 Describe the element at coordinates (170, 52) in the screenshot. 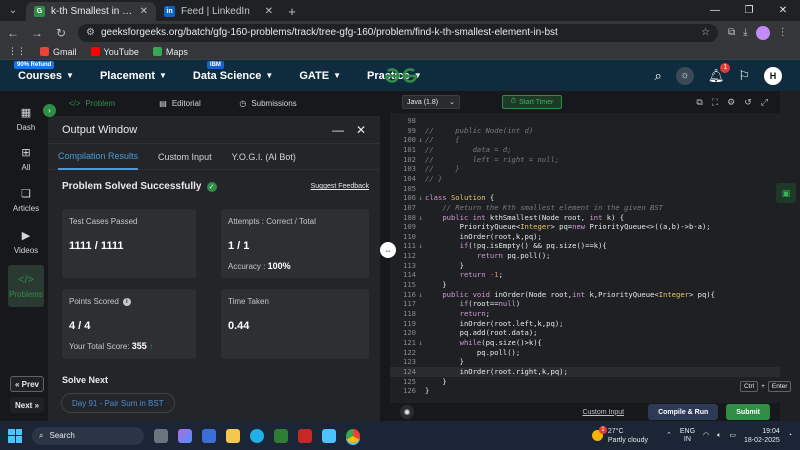

I see `bookmark-maps: Maps` at that location.